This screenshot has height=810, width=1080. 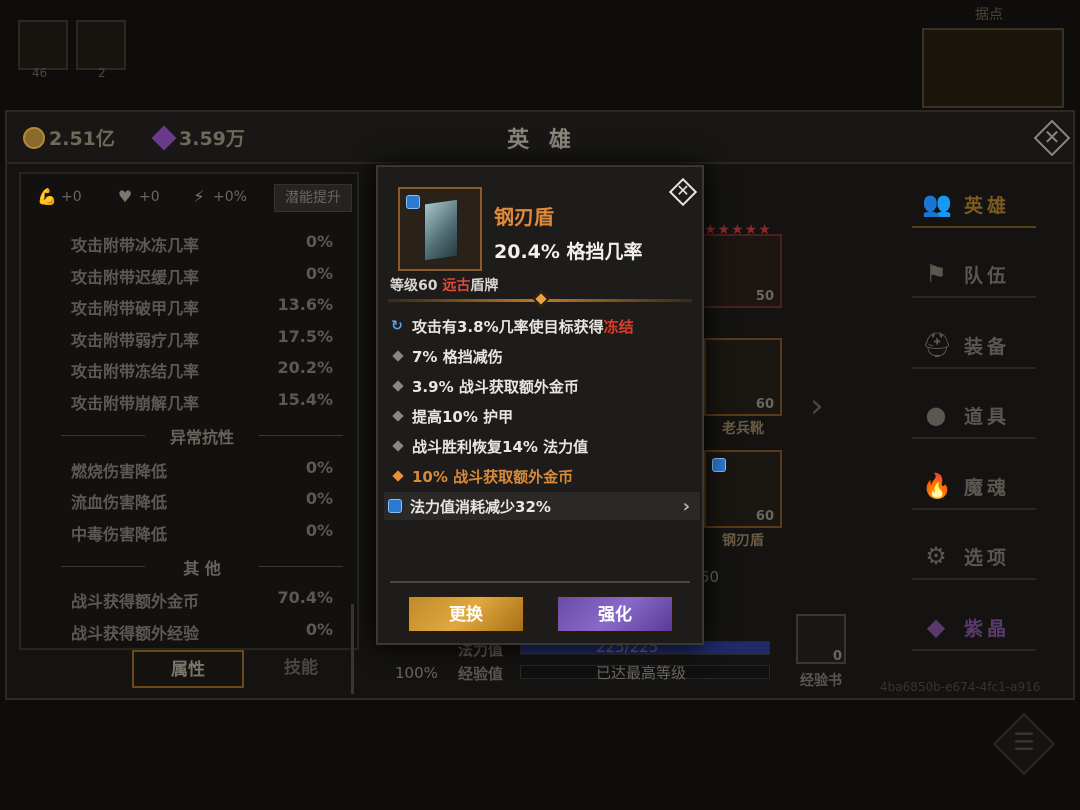 I want to click on attr-value: 17.5%, so click(x=305, y=336).